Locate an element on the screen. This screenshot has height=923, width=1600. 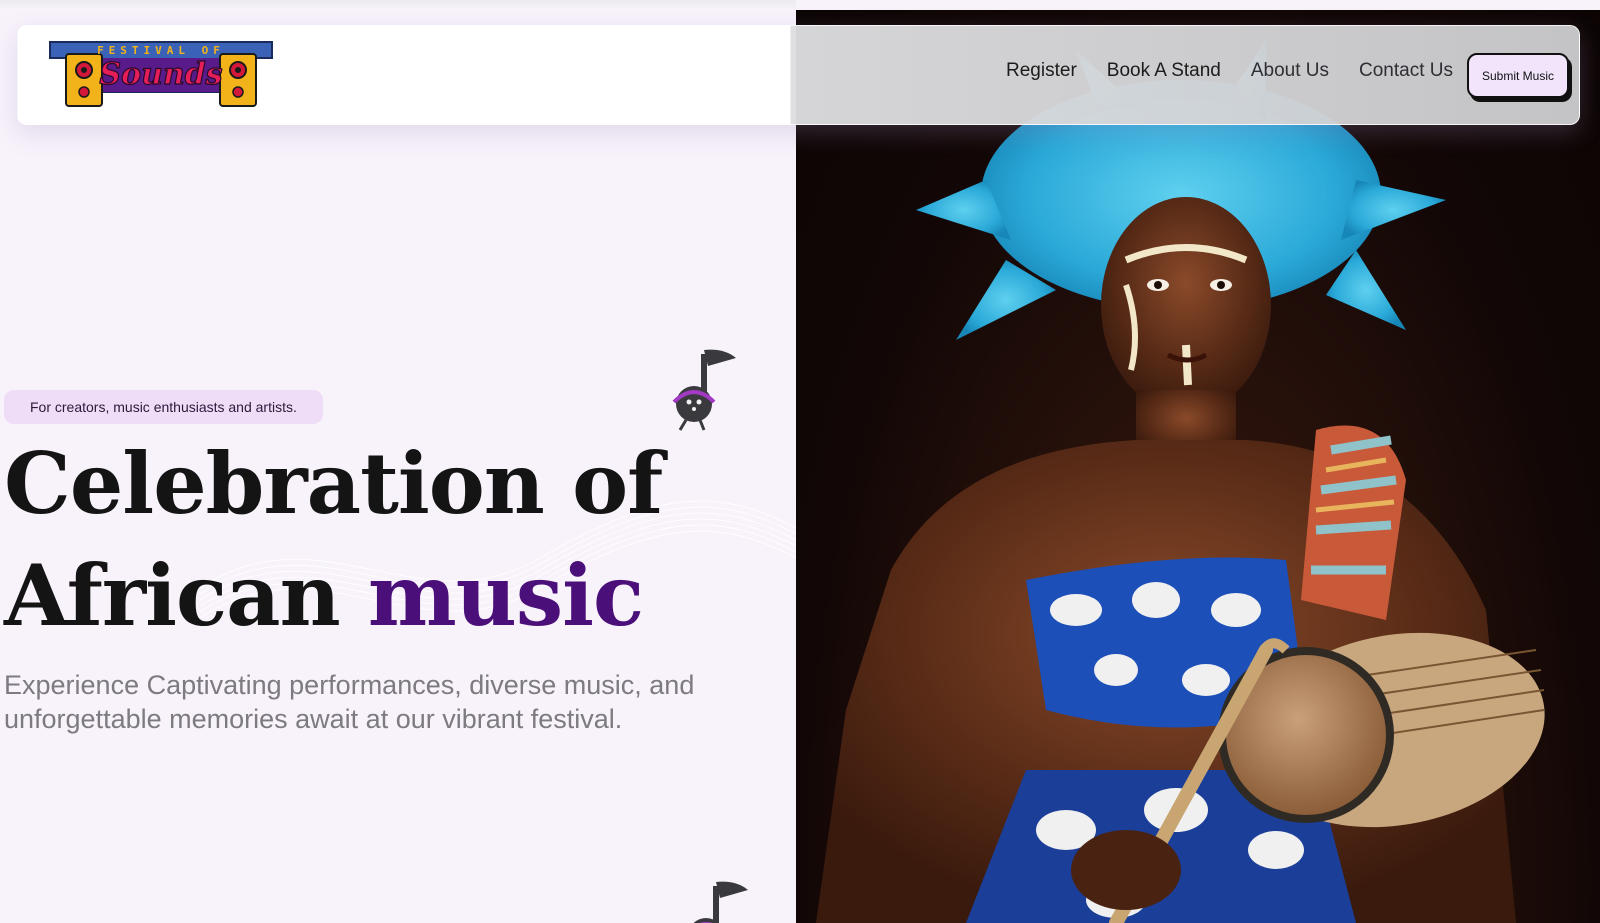
svg-text: Sounds is located at coordinates (160, 74).